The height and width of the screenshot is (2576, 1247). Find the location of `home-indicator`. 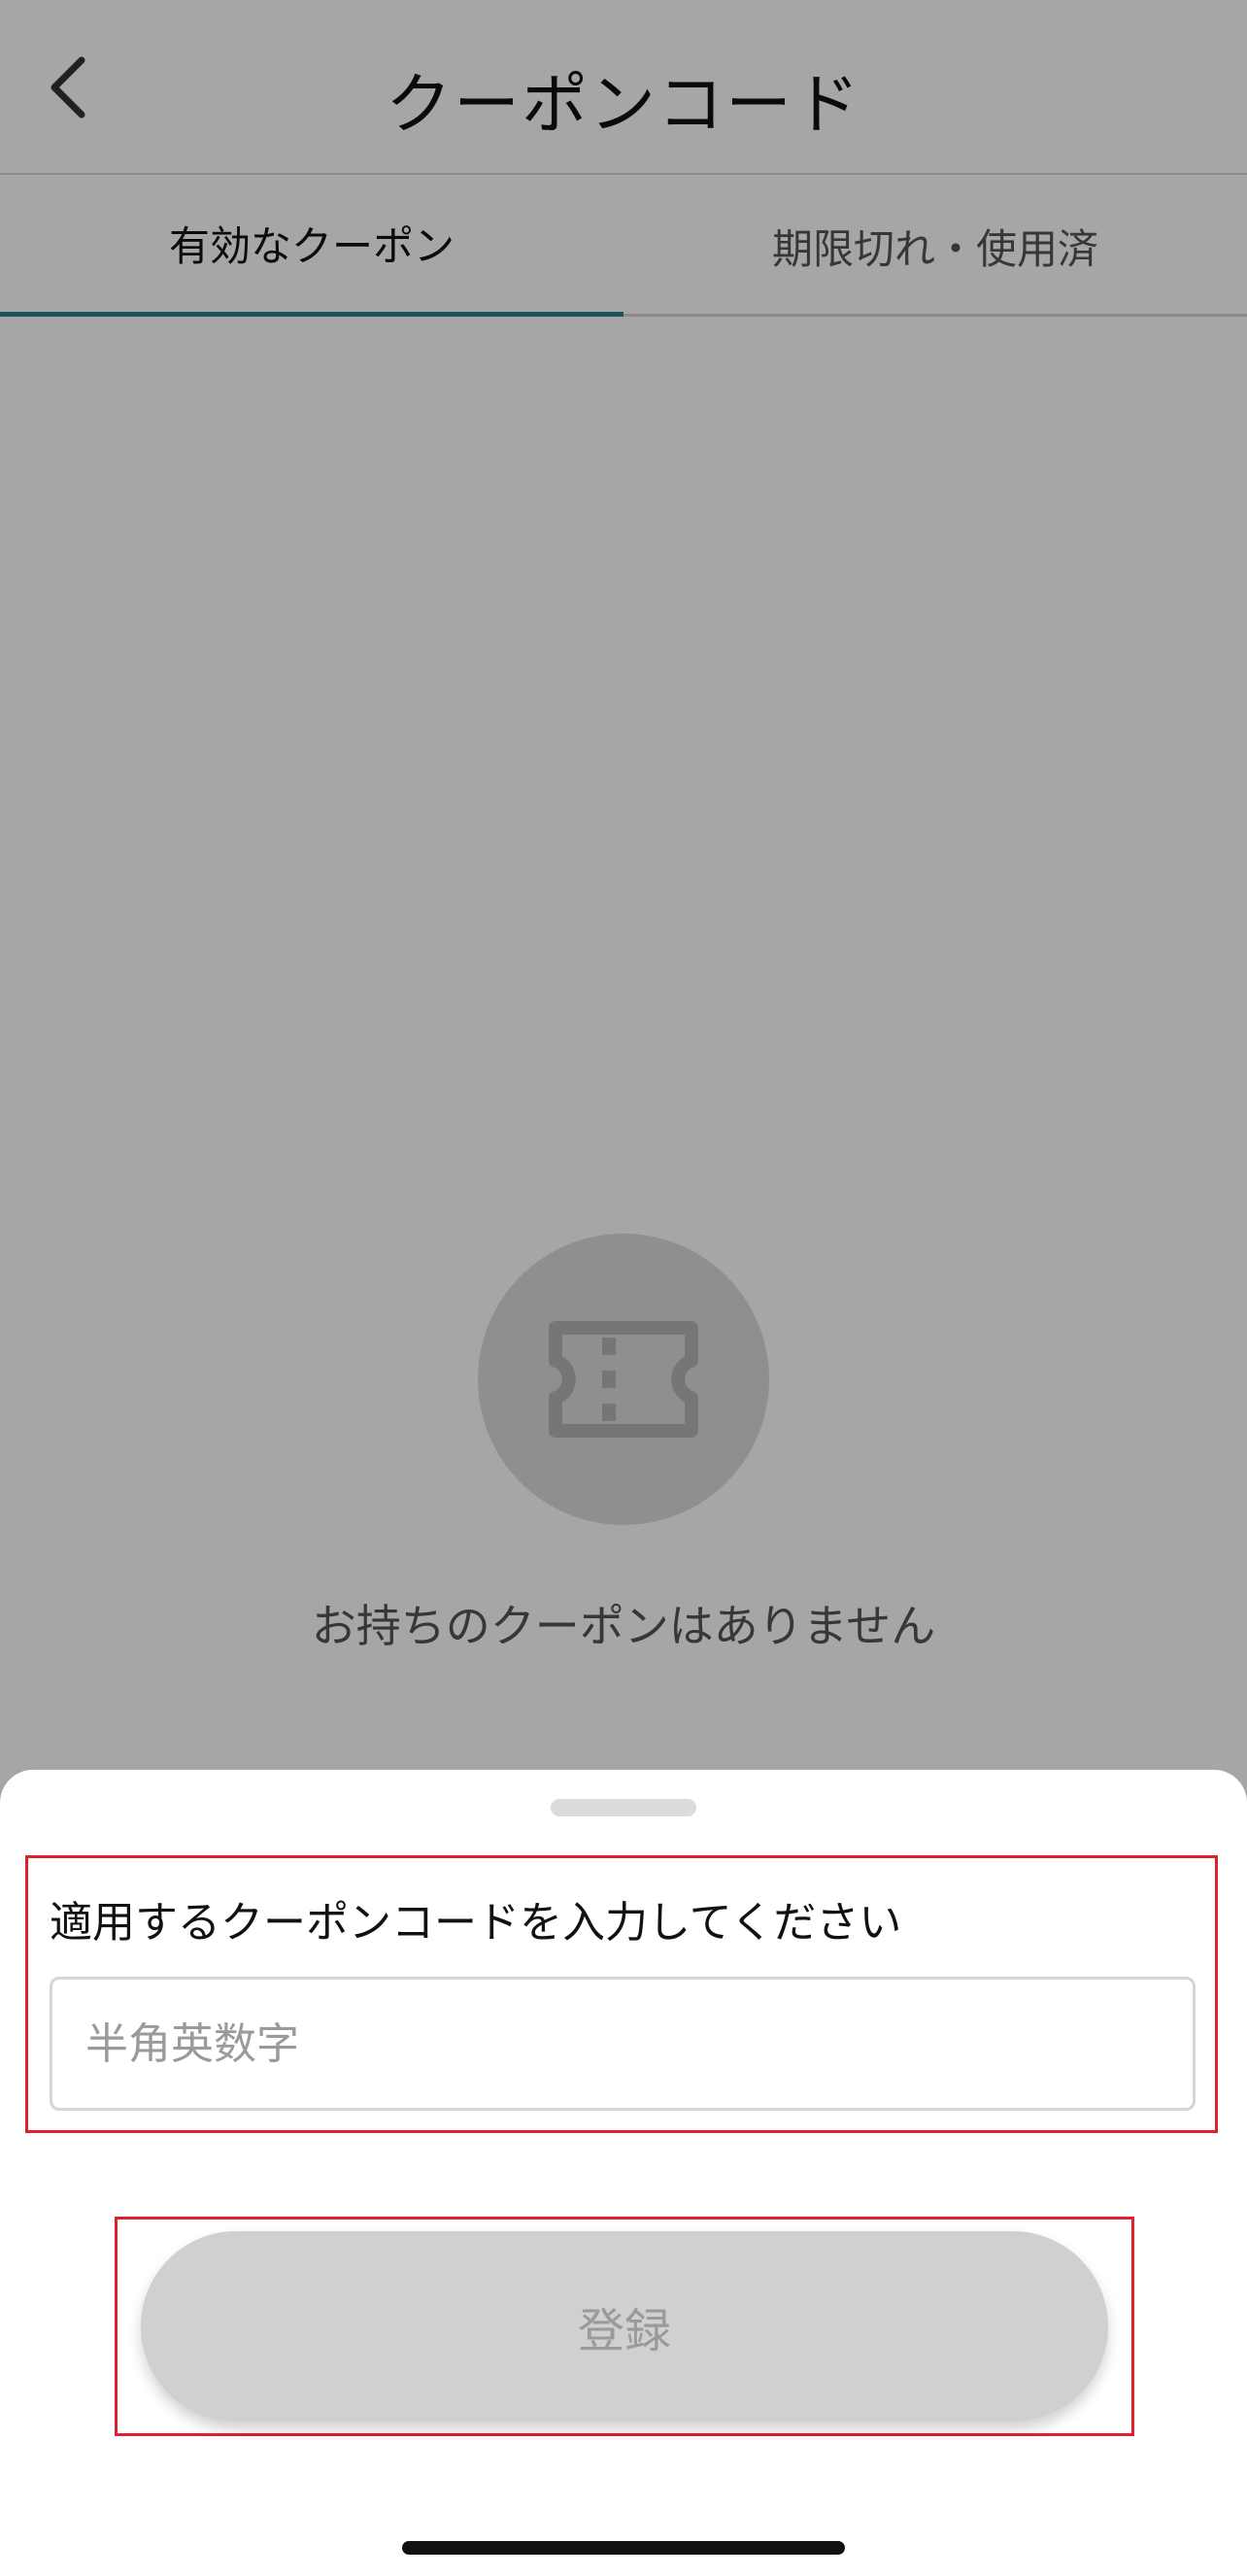

home-indicator is located at coordinates (623, 2548).